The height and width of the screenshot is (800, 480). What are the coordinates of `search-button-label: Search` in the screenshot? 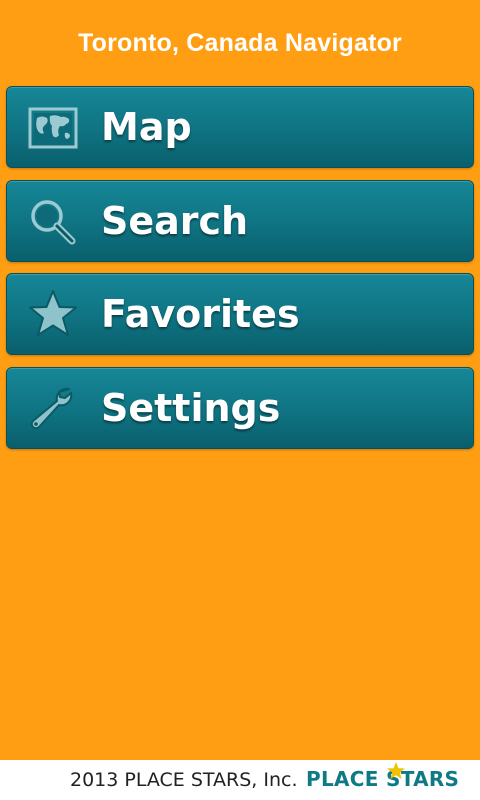 It's located at (175, 220).